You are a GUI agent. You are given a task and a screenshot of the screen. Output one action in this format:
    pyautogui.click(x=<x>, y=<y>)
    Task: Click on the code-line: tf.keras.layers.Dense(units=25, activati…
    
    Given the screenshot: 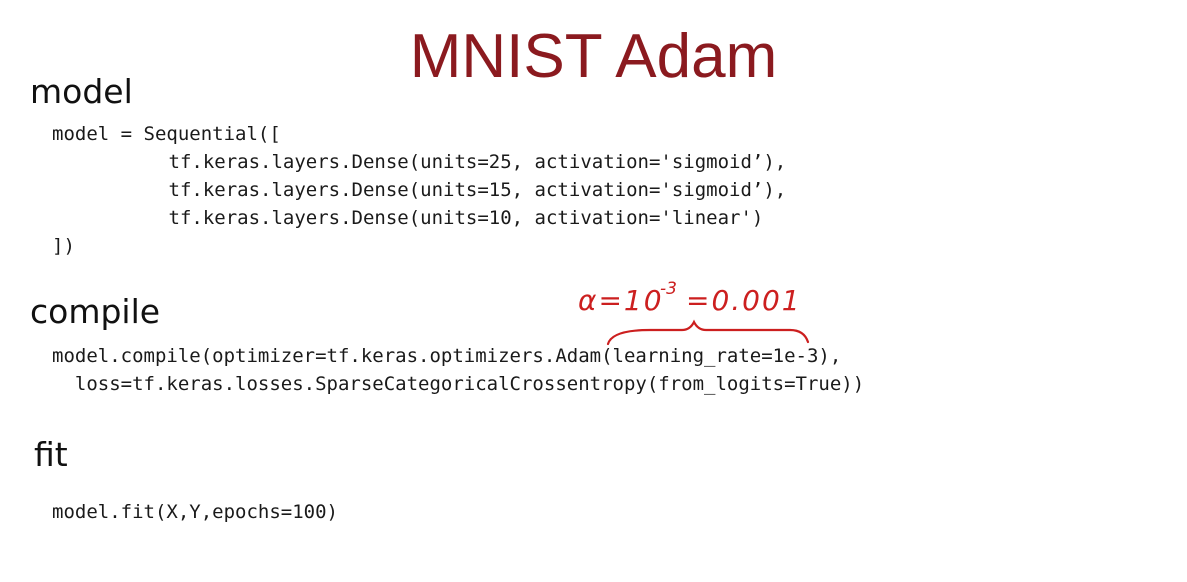 What is the action you would take?
    pyautogui.click(x=432, y=162)
    